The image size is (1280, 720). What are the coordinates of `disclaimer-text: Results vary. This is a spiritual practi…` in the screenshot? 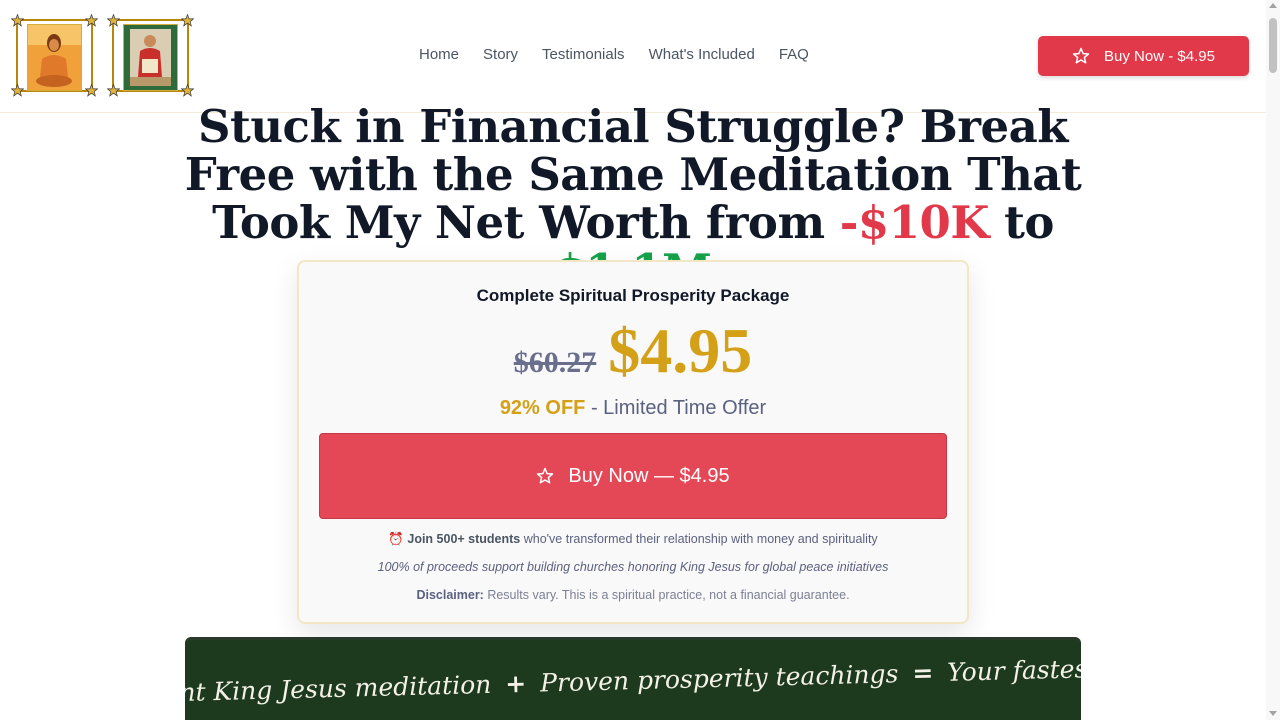 It's located at (666, 595).